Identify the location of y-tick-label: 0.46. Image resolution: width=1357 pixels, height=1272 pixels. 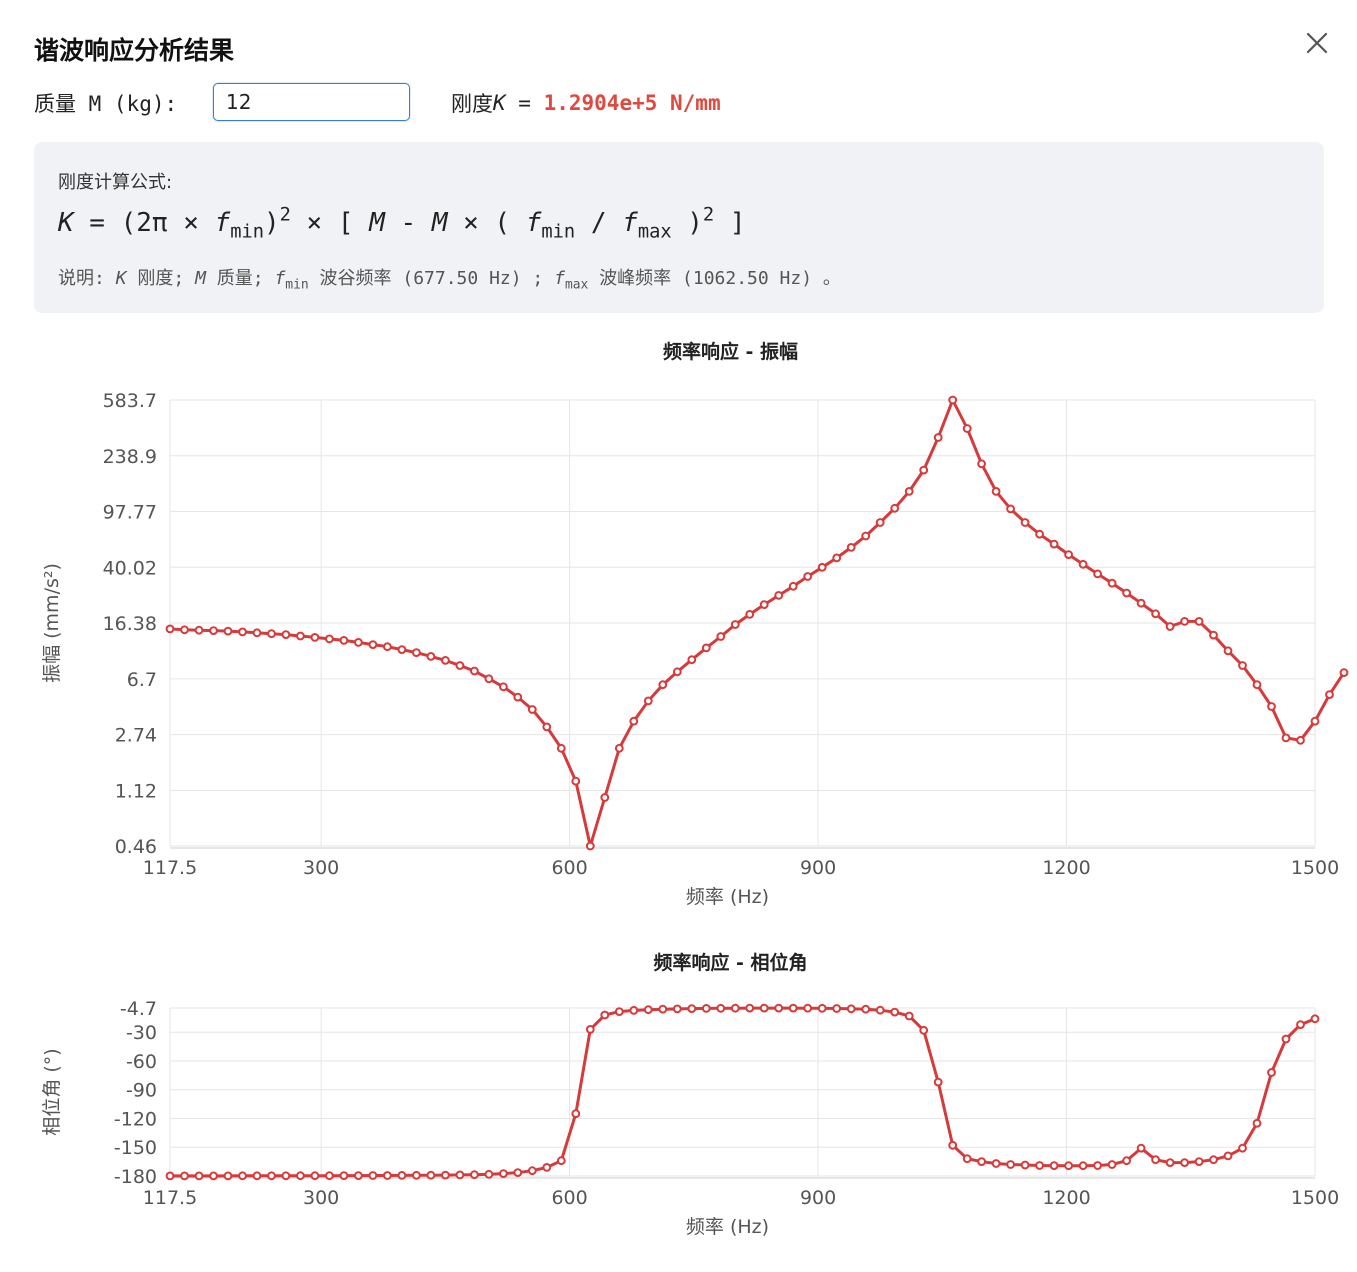
(136, 847).